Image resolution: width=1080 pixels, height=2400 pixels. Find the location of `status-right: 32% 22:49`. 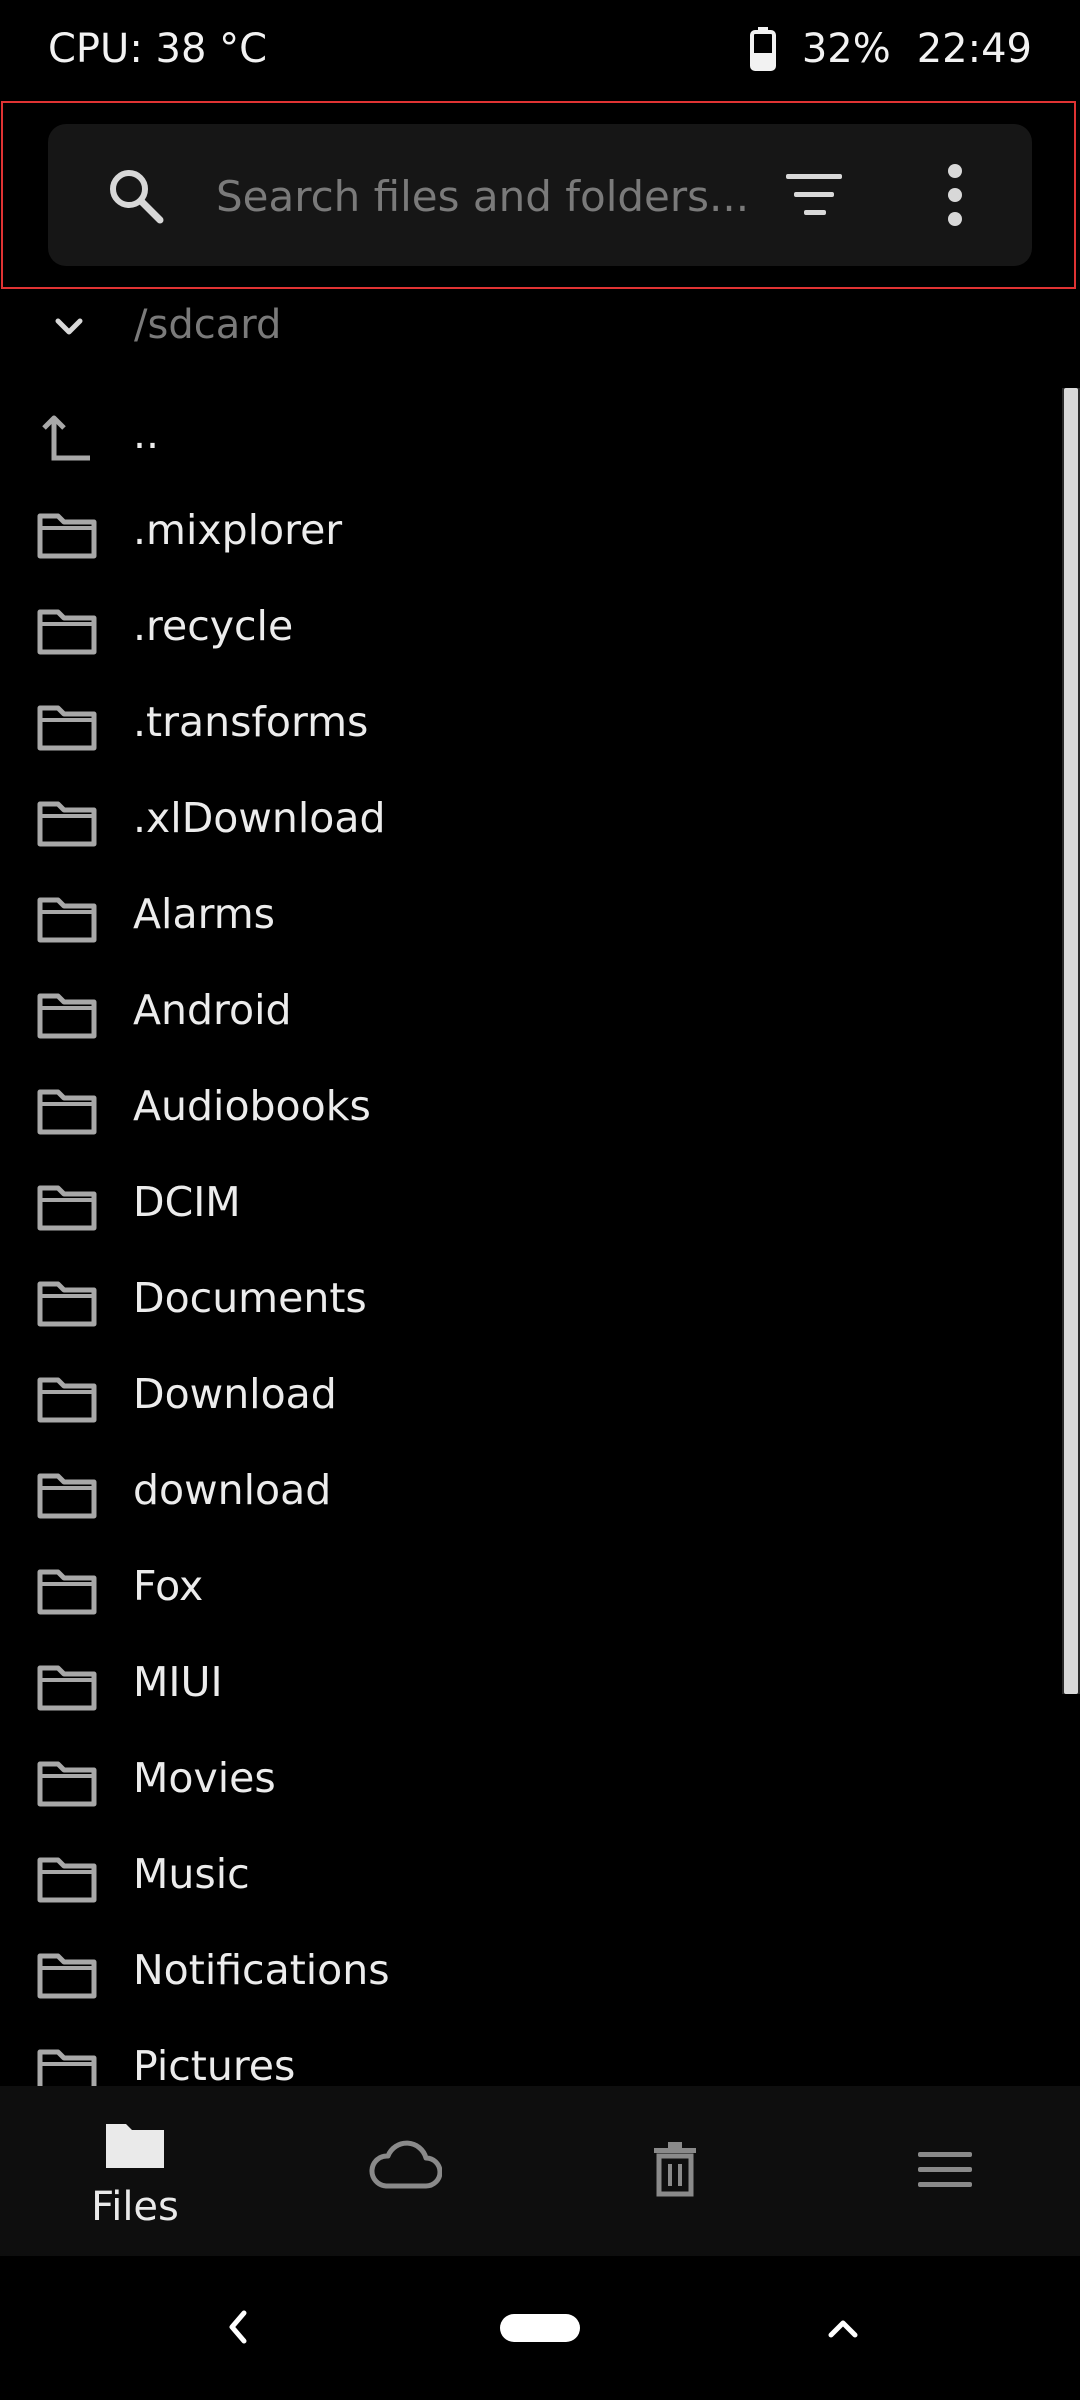

status-right: 32% 22:49 is located at coordinates (890, 49).